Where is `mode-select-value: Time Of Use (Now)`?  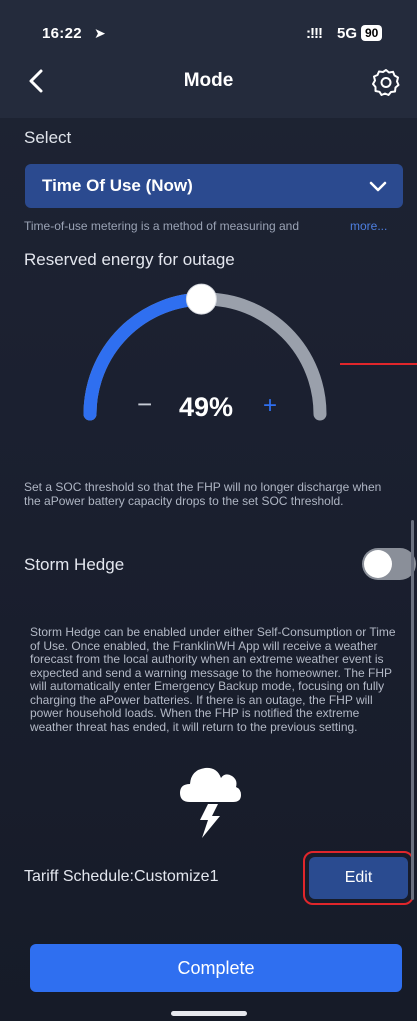 mode-select-value: Time Of Use (Now) is located at coordinates (117, 185).